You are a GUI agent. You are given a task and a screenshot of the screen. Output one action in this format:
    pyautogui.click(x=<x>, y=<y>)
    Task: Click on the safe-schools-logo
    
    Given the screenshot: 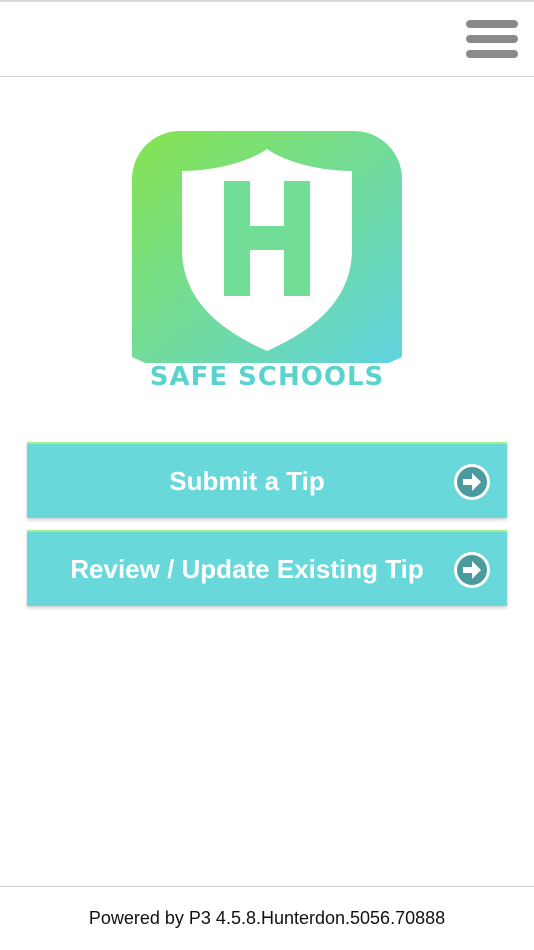 What is the action you would take?
    pyautogui.click(x=267, y=266)
    